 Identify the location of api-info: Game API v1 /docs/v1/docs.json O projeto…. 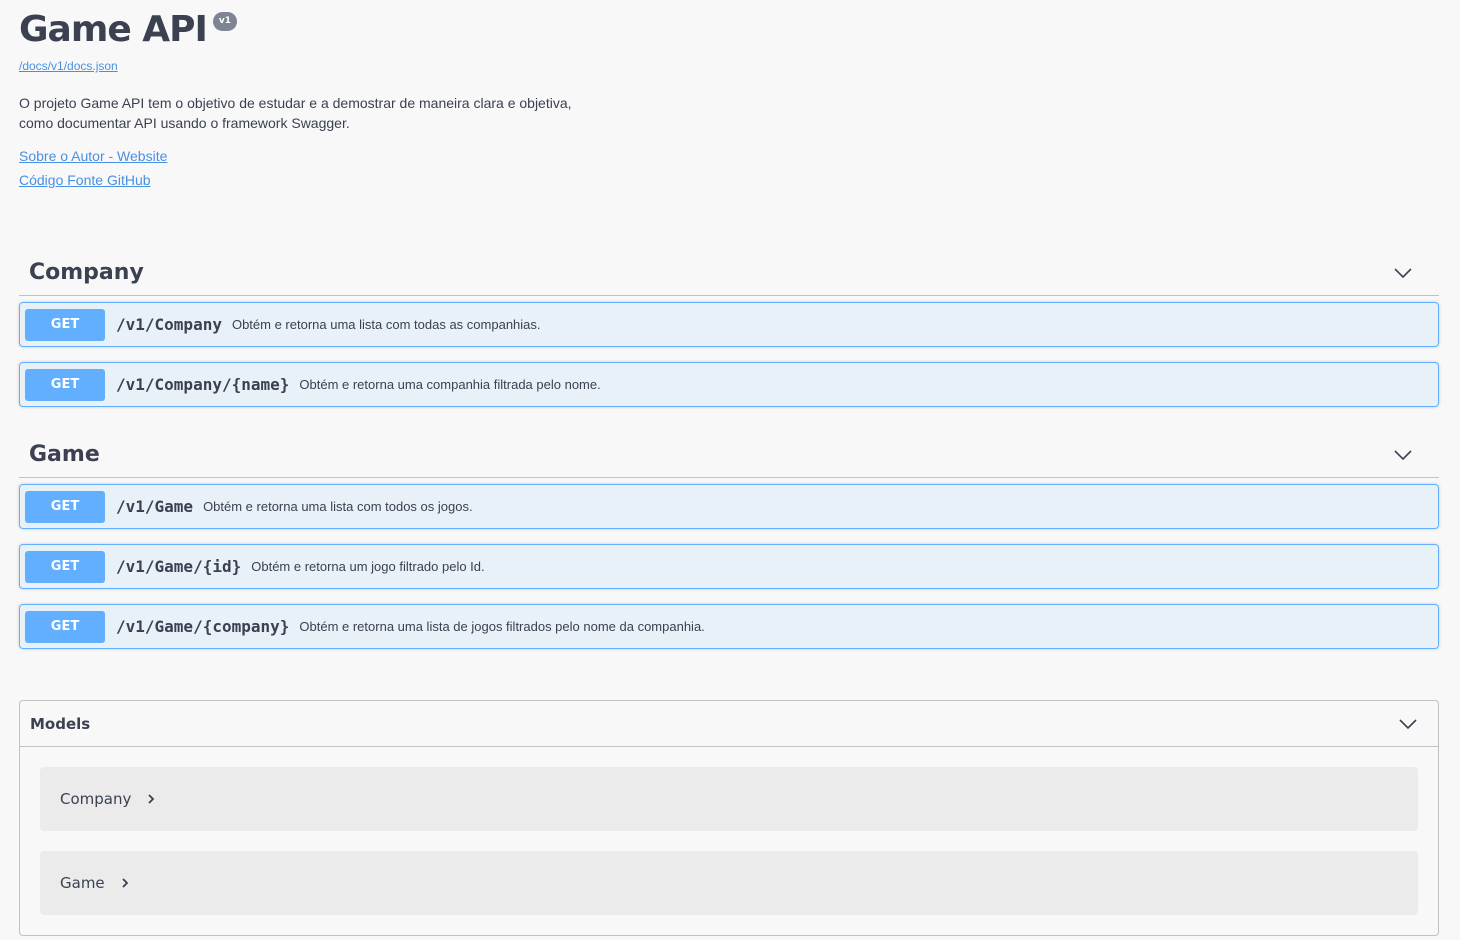
(369, 98).